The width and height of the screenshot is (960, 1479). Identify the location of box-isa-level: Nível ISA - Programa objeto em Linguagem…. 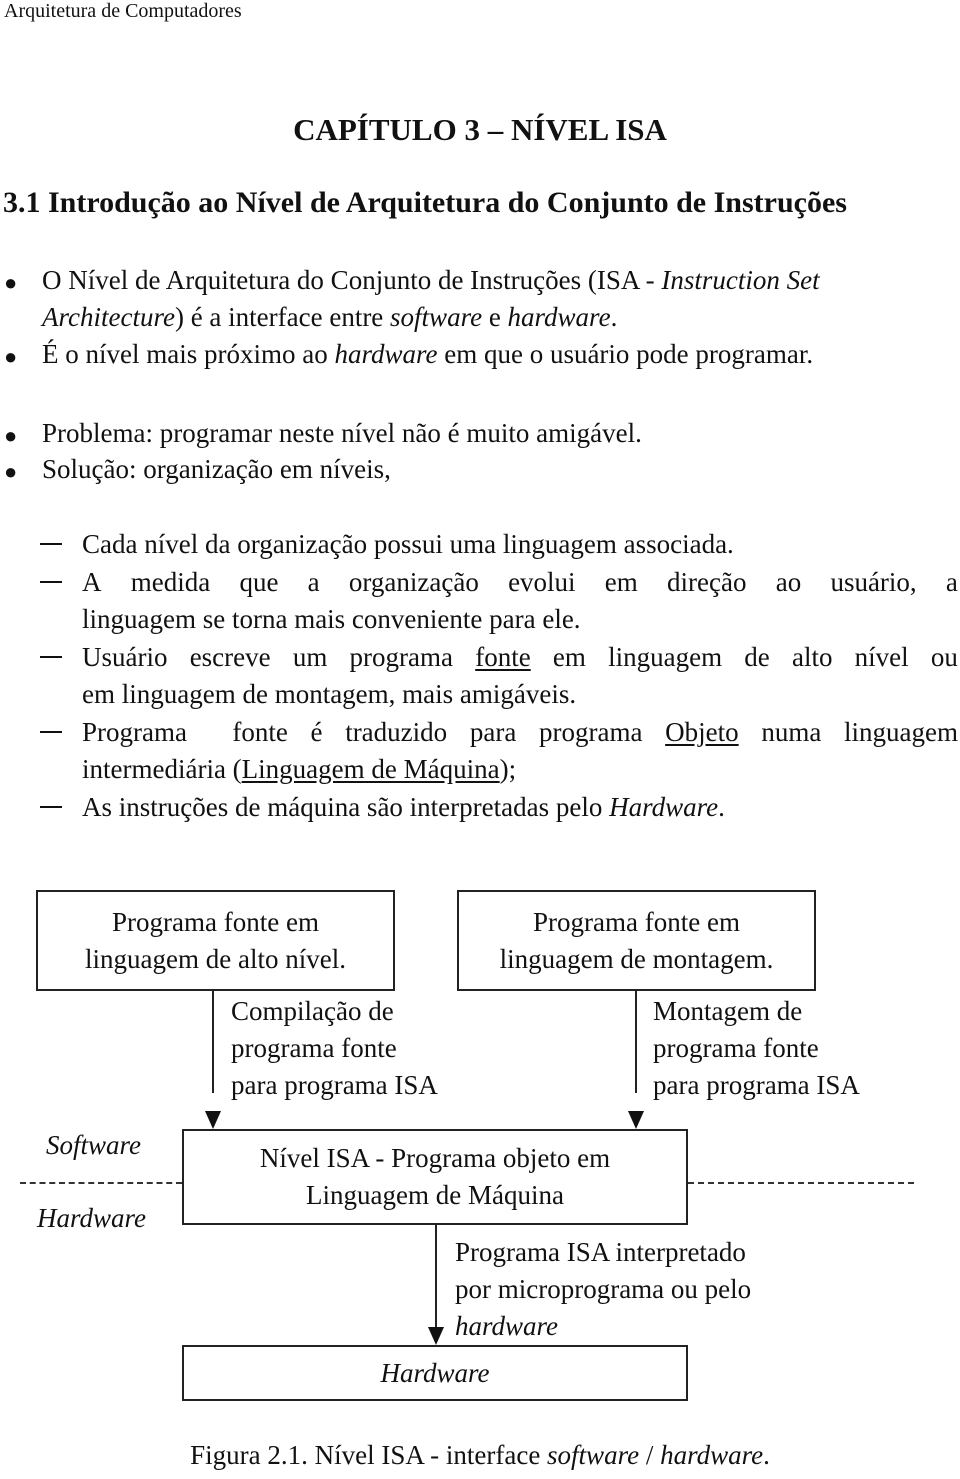
(435, 1177).